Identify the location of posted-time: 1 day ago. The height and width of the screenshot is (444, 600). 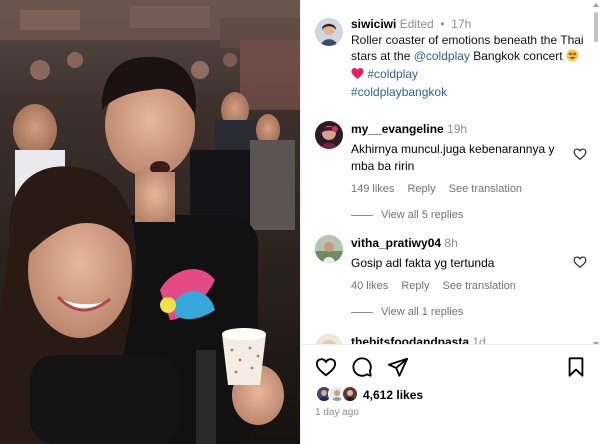
(337, 412).